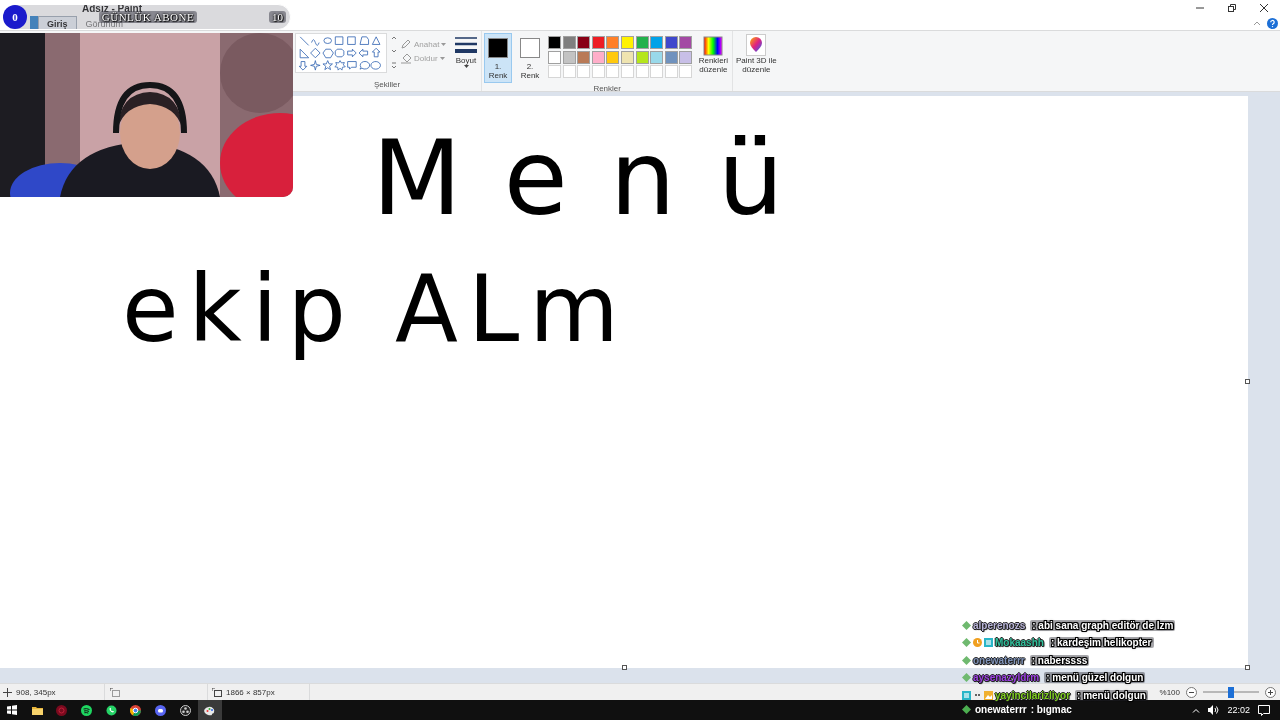 The height and width of the screenshot is (720, 1280). Describe the element at coordinates (387, 85) in the screenshot. I see `group-label: Şekiller` at that location.